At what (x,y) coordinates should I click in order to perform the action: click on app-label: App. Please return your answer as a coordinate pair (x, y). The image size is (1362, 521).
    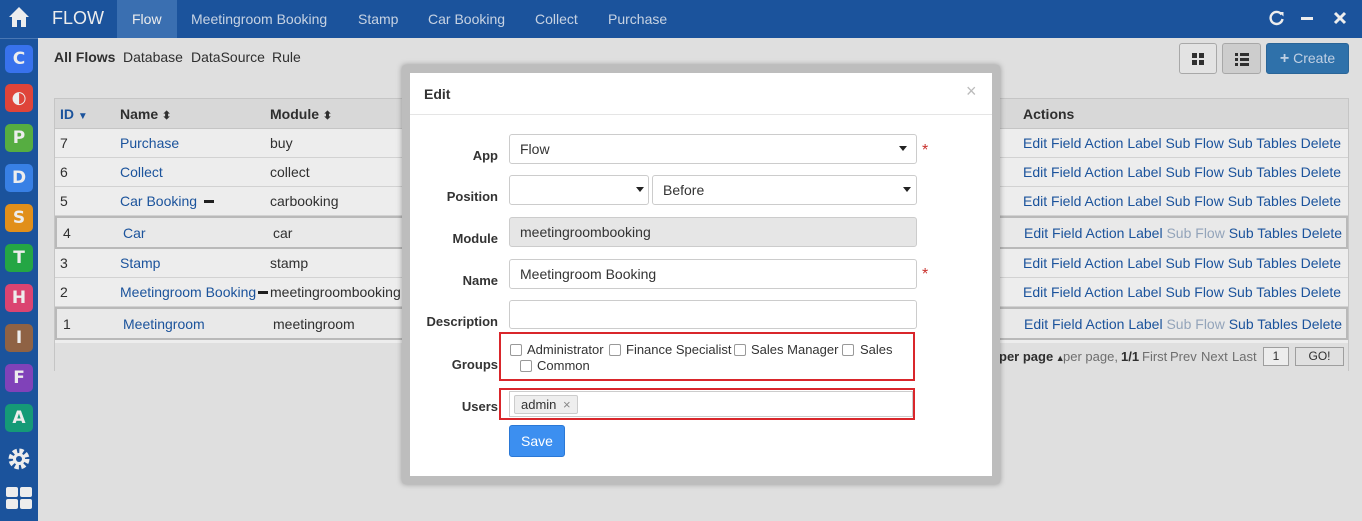
    Looking at the image, I should click on (485, 155).